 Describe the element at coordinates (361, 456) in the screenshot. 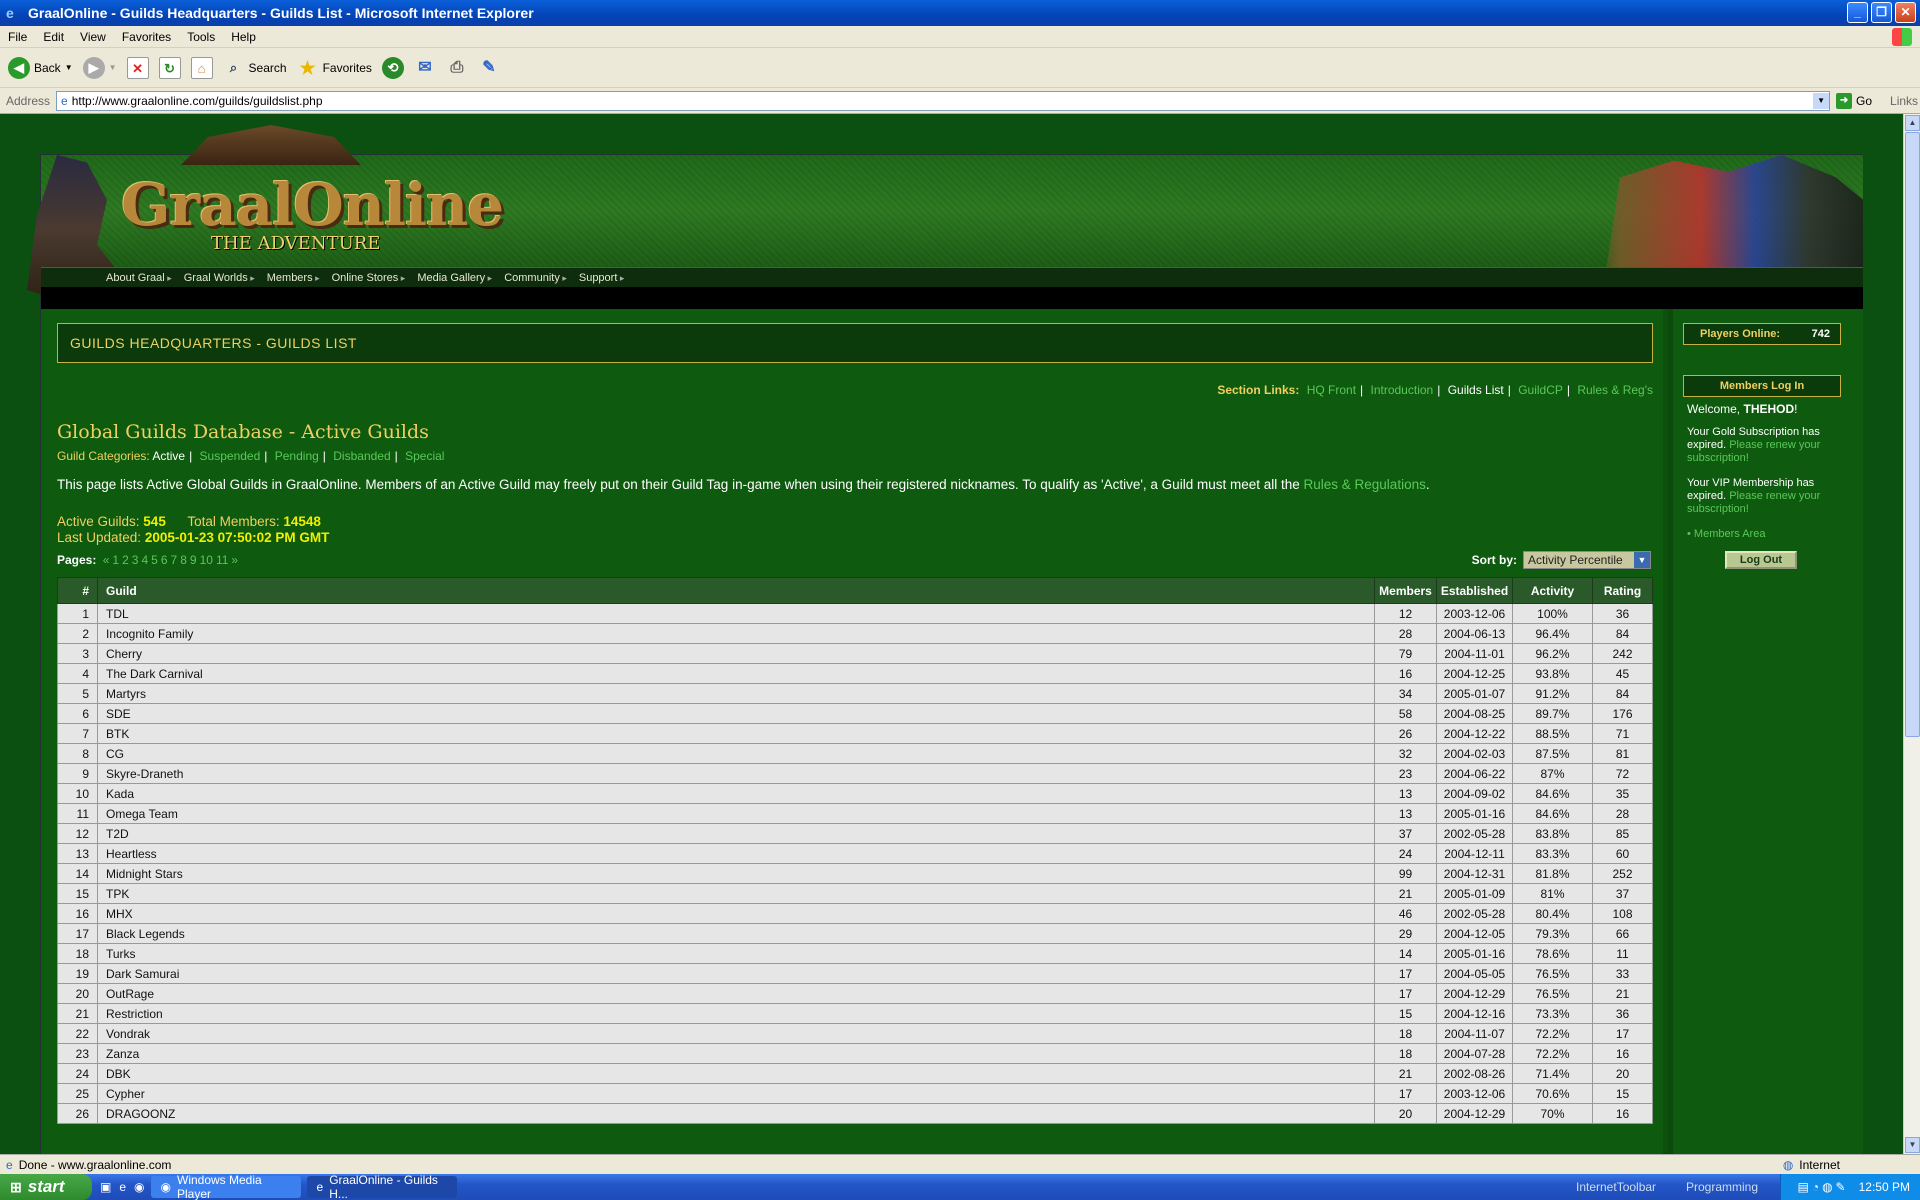

I see `category-disbanded: Disbanded` at that location.